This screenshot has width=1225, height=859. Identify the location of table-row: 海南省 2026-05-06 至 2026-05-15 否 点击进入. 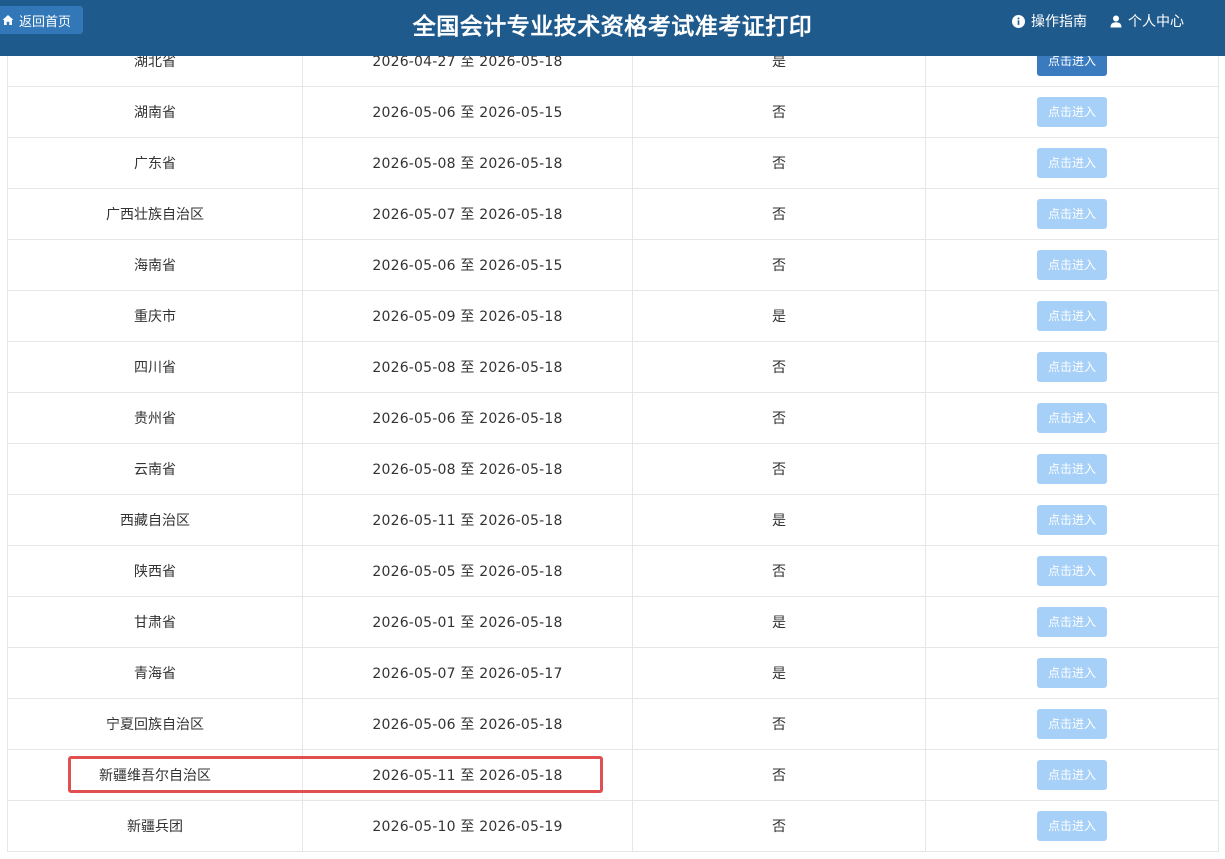
(613, 265).